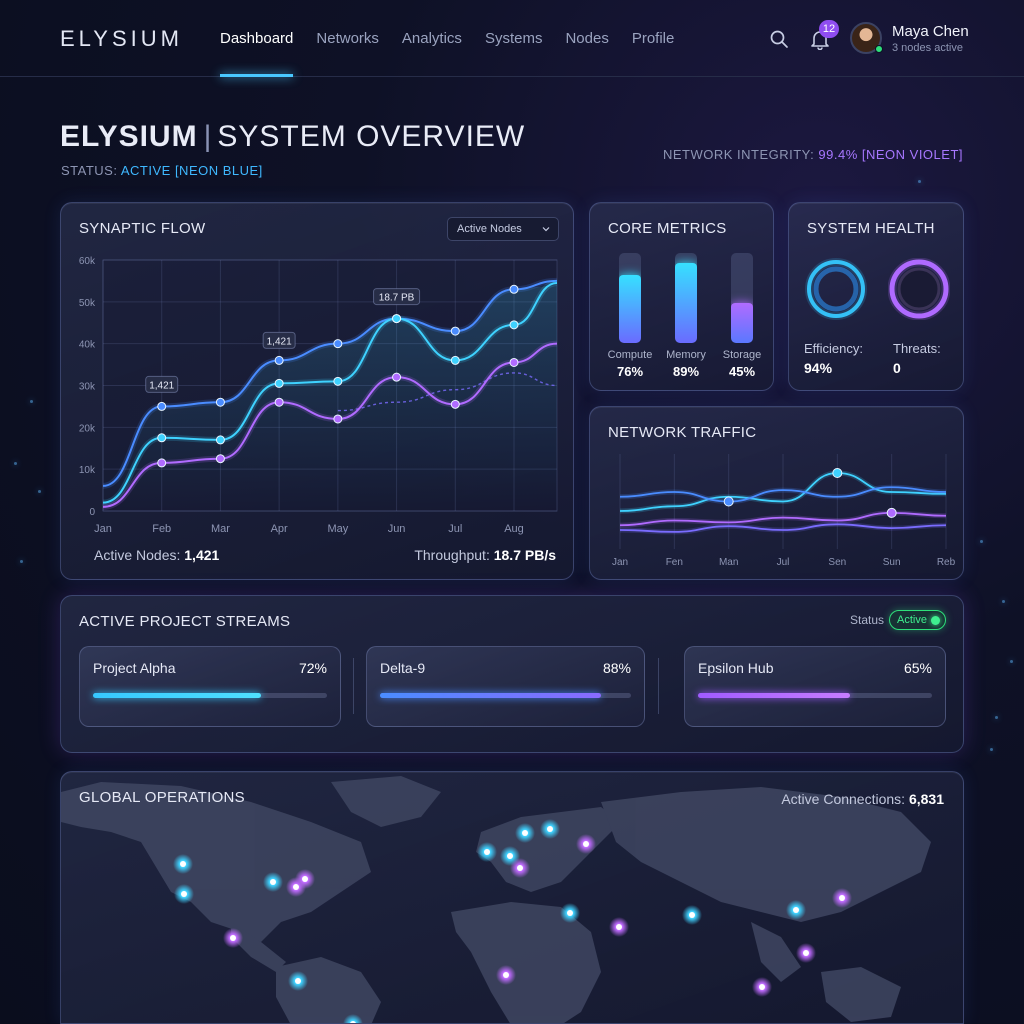 The height and width of the screenshot is (1024, 1024). I want to click on active-nodes-summary: Active Nodes: 1,421, so click(156, 555).